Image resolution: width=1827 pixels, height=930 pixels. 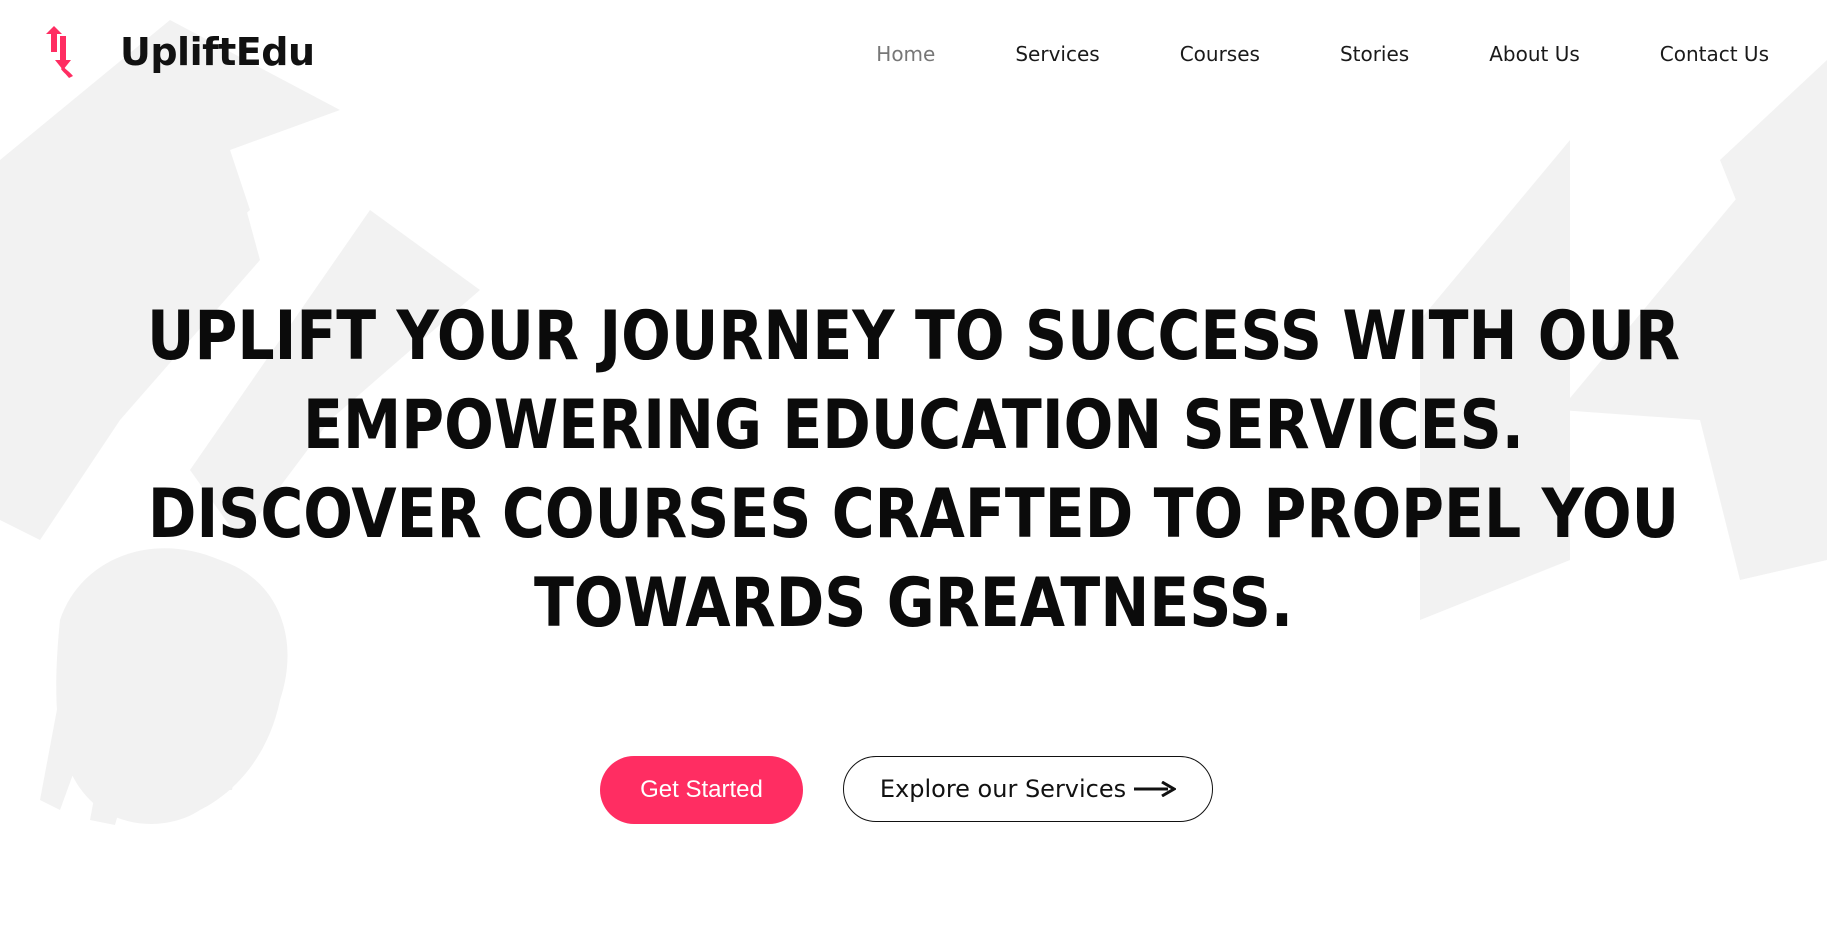 What do you see at coordinates (913, 514) in the screenshot?
I see `hero-headline-line: DISCOVER COURSES CRAFTED TO PROPEL YOU` at bounding box center [913, 514].